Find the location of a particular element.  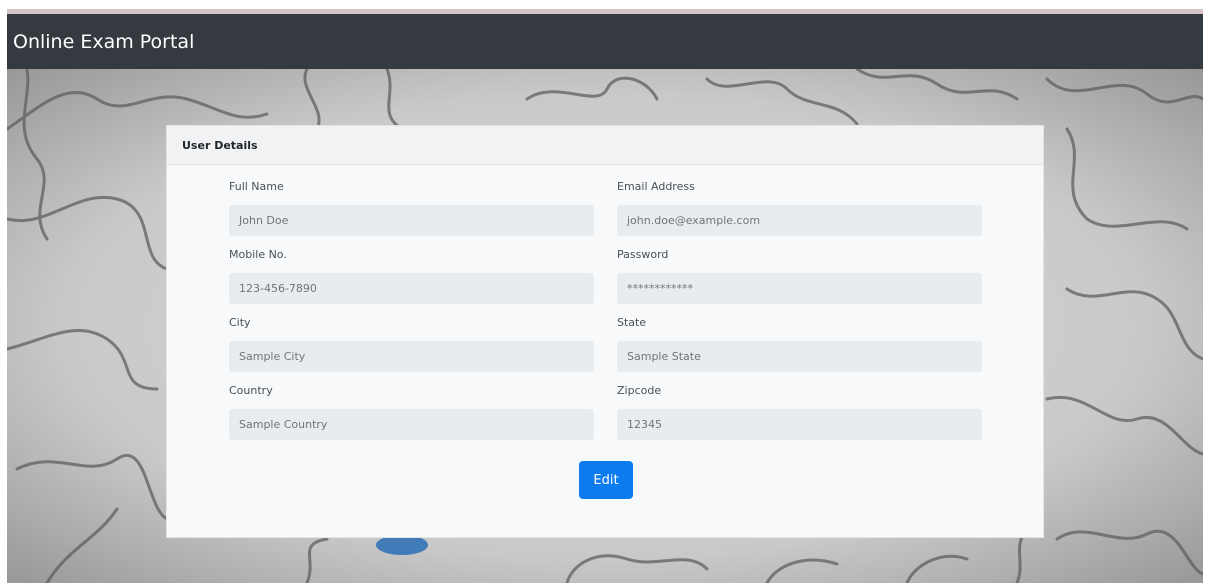

navbar: Online Exam Portal is located at coordinates (605, 41).